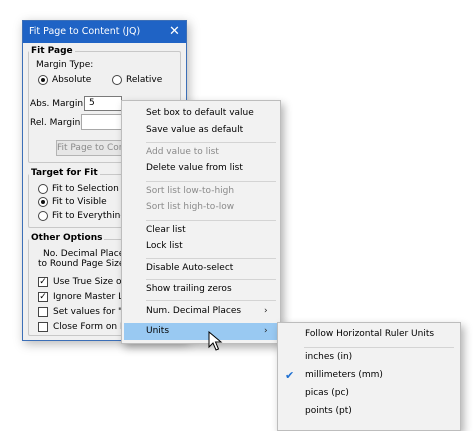 The height and width of the screenshot is (431, 474). I want to click on ignore-master-checkbox: ✓, so click(43, 297).